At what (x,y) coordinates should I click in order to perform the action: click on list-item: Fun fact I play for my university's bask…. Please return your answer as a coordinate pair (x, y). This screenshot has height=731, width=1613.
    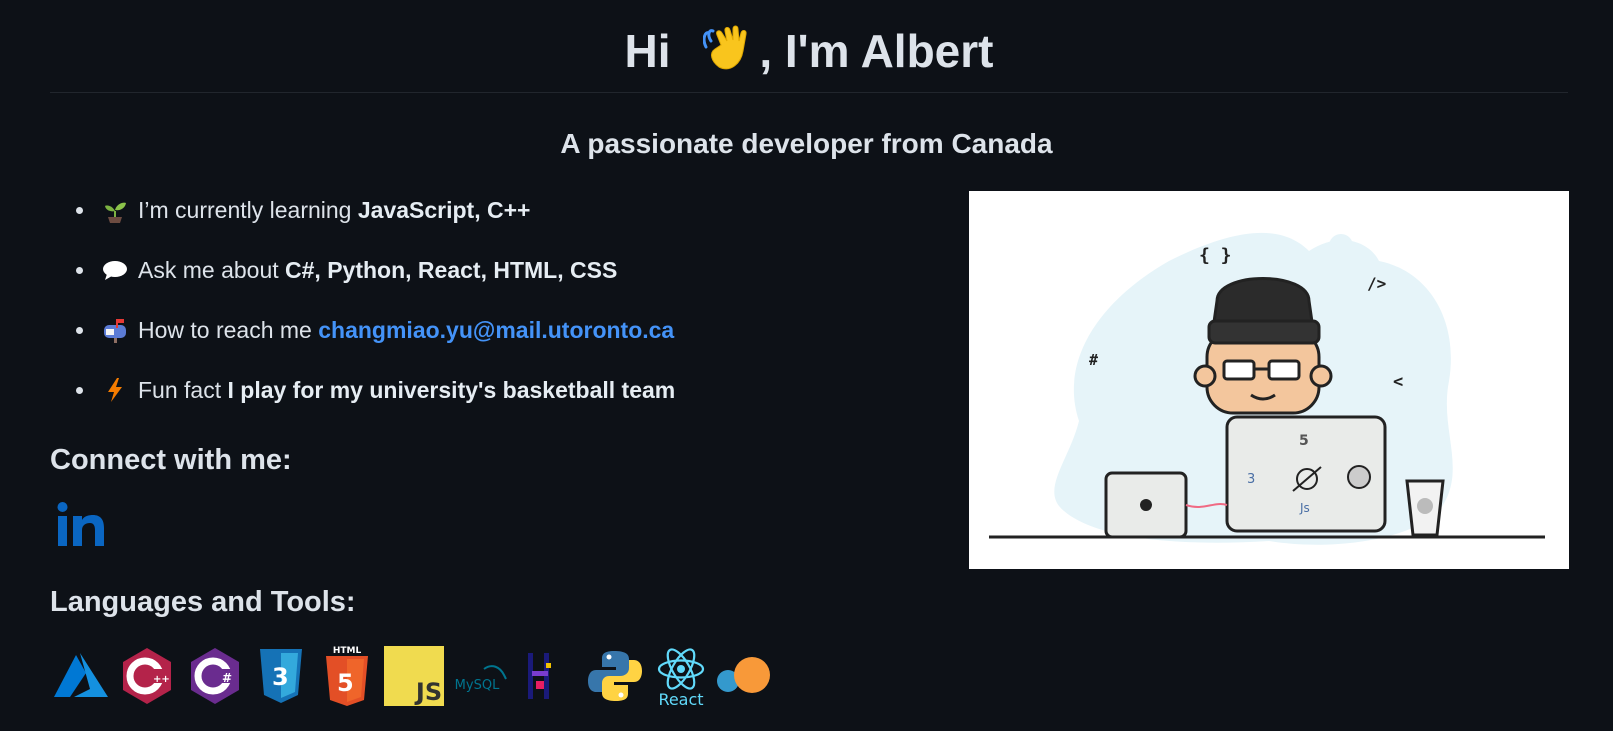
    Looking at the image, I should click on (374, 400).